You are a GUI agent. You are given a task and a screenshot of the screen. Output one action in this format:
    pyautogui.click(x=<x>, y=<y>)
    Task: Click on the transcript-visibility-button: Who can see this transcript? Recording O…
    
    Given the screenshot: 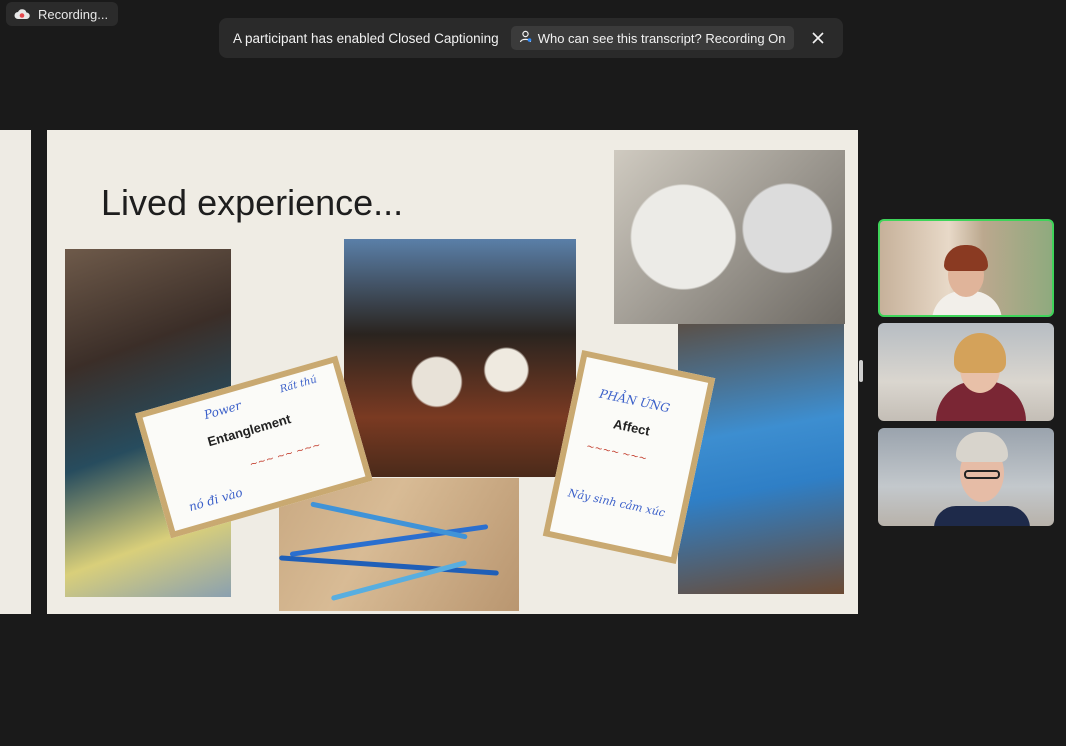 What is the action you would take?
    pyautogui.click(x=652, y=38)
    